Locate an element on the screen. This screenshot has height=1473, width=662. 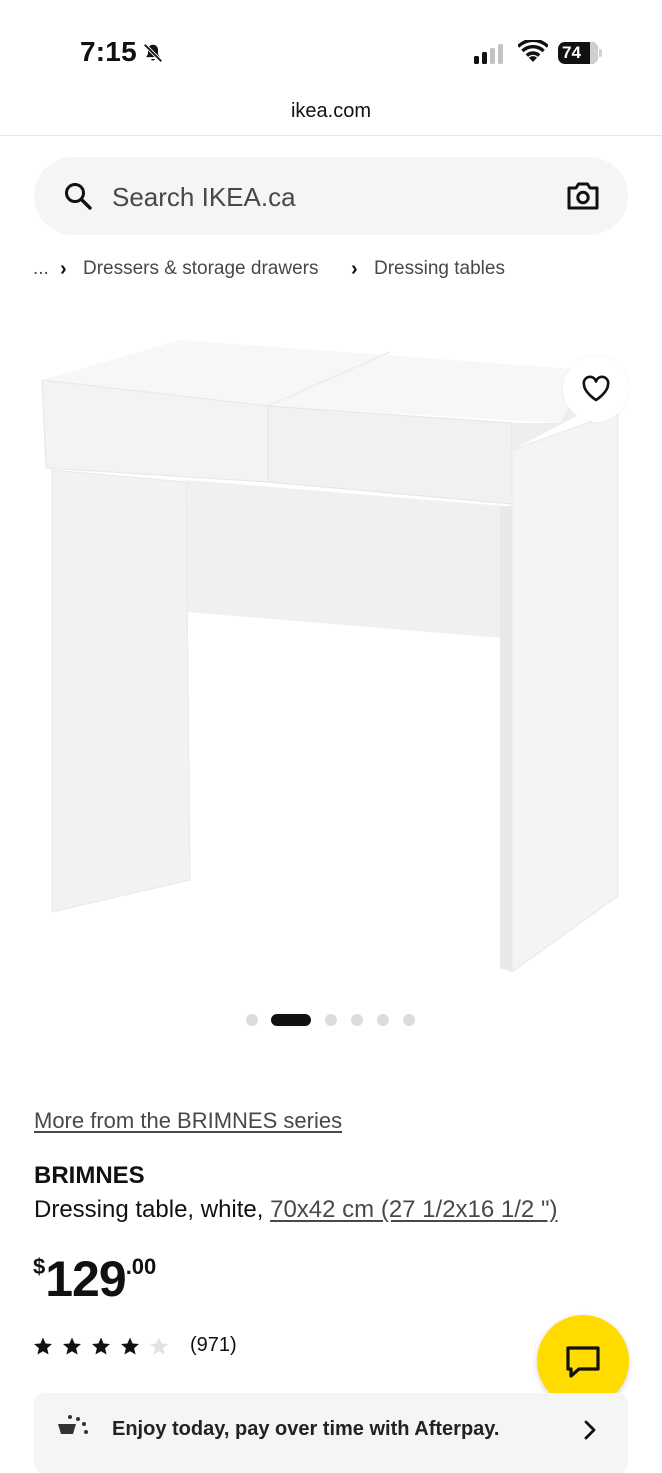
favourite-button is located at coordinates (596, 389).